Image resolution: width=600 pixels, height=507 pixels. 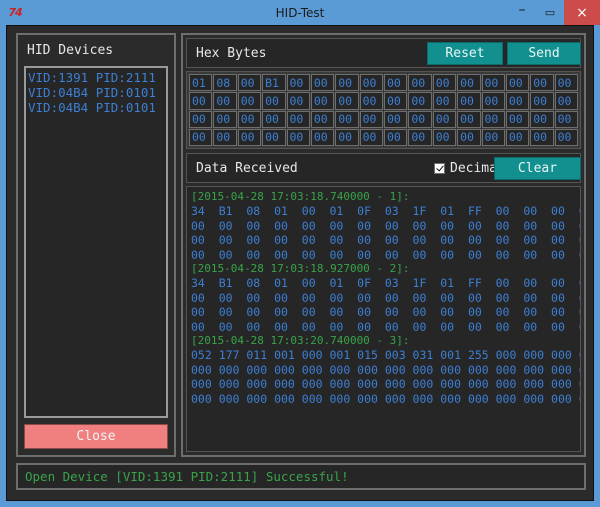 What do you see at coordinates (383, 168) in the screenshot?
I see `data-received-header: Data Received Decimal Clear` at bounding box center [383, 168].